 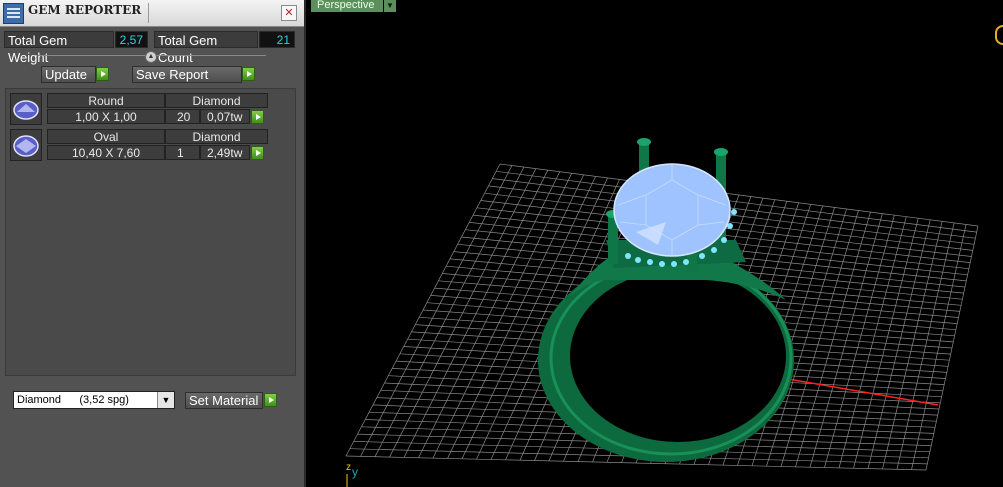 I want to click on dropdown-arrow-icon: ▼, so click(x=165, y=400).